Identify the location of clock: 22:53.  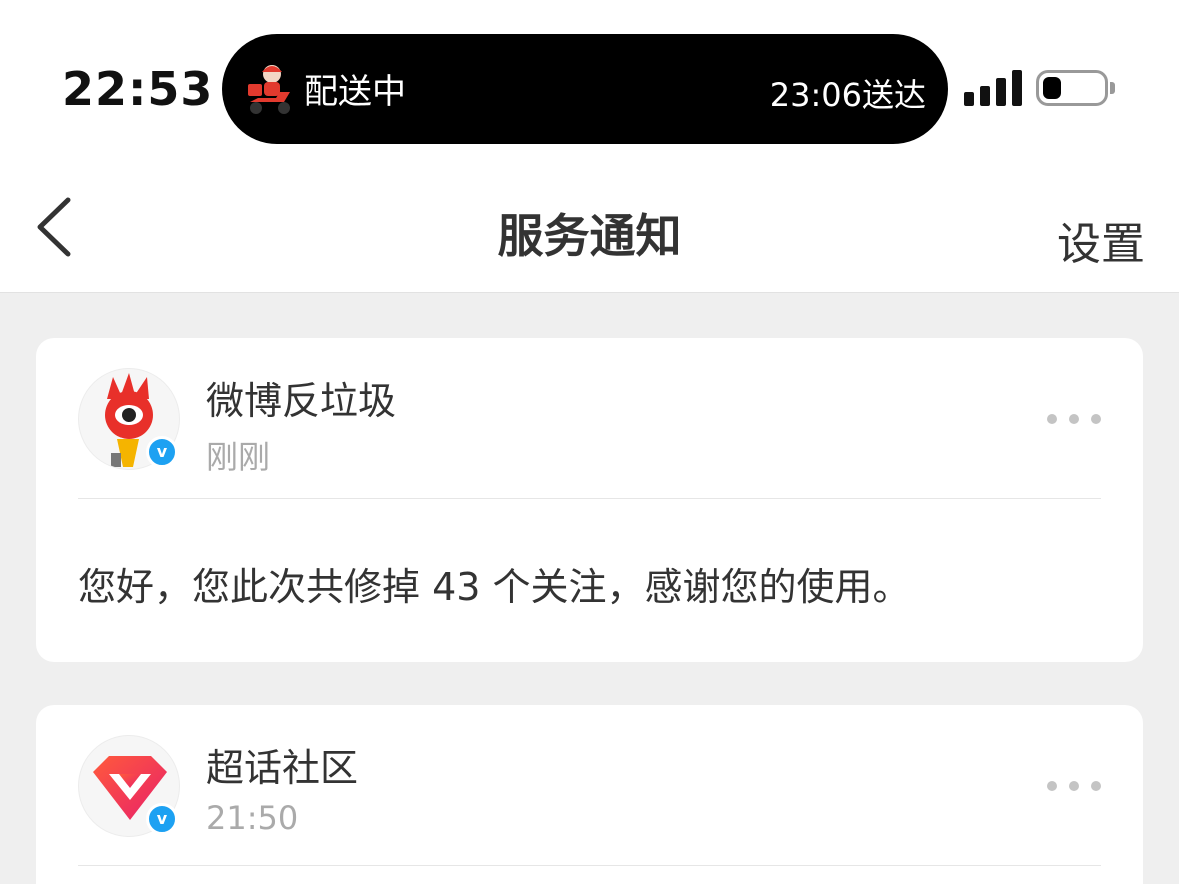
(138, 89).